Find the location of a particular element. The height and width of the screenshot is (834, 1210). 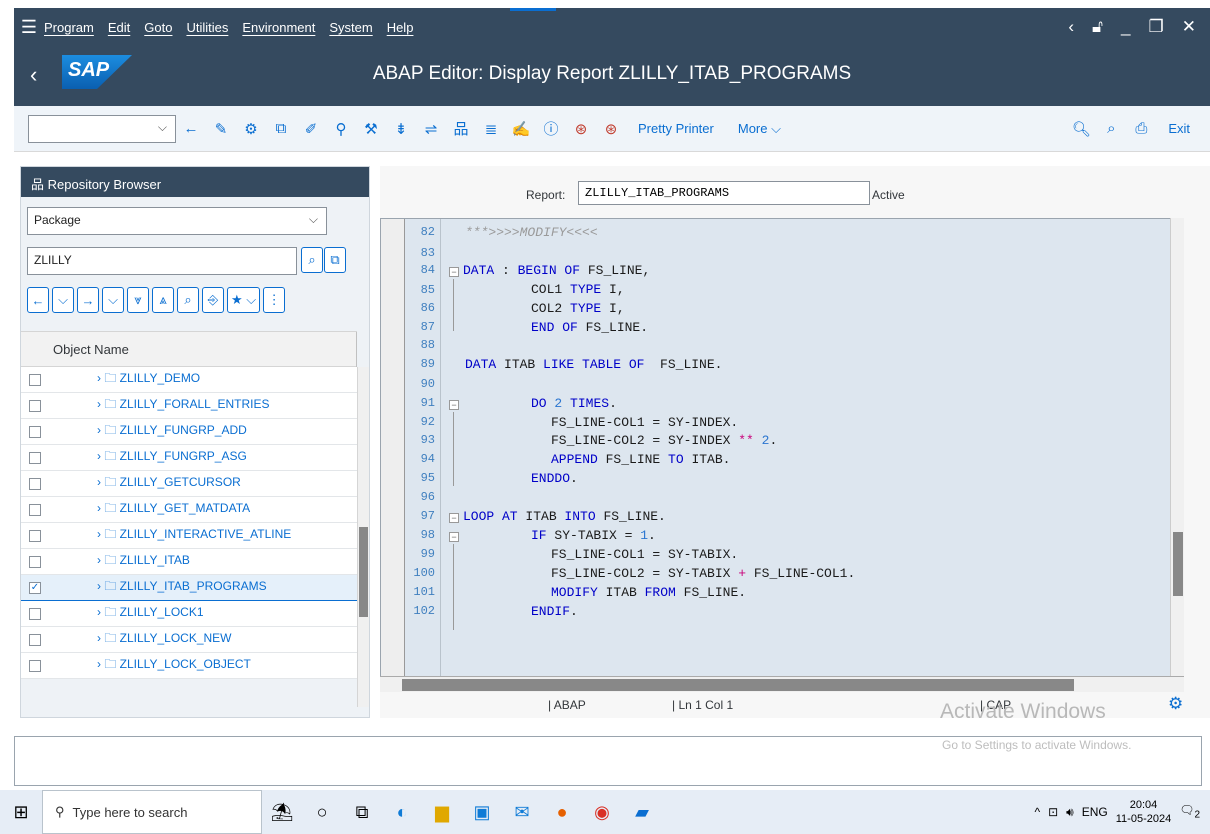

next-arrow-icon: → is located at coordinates (88, 300).